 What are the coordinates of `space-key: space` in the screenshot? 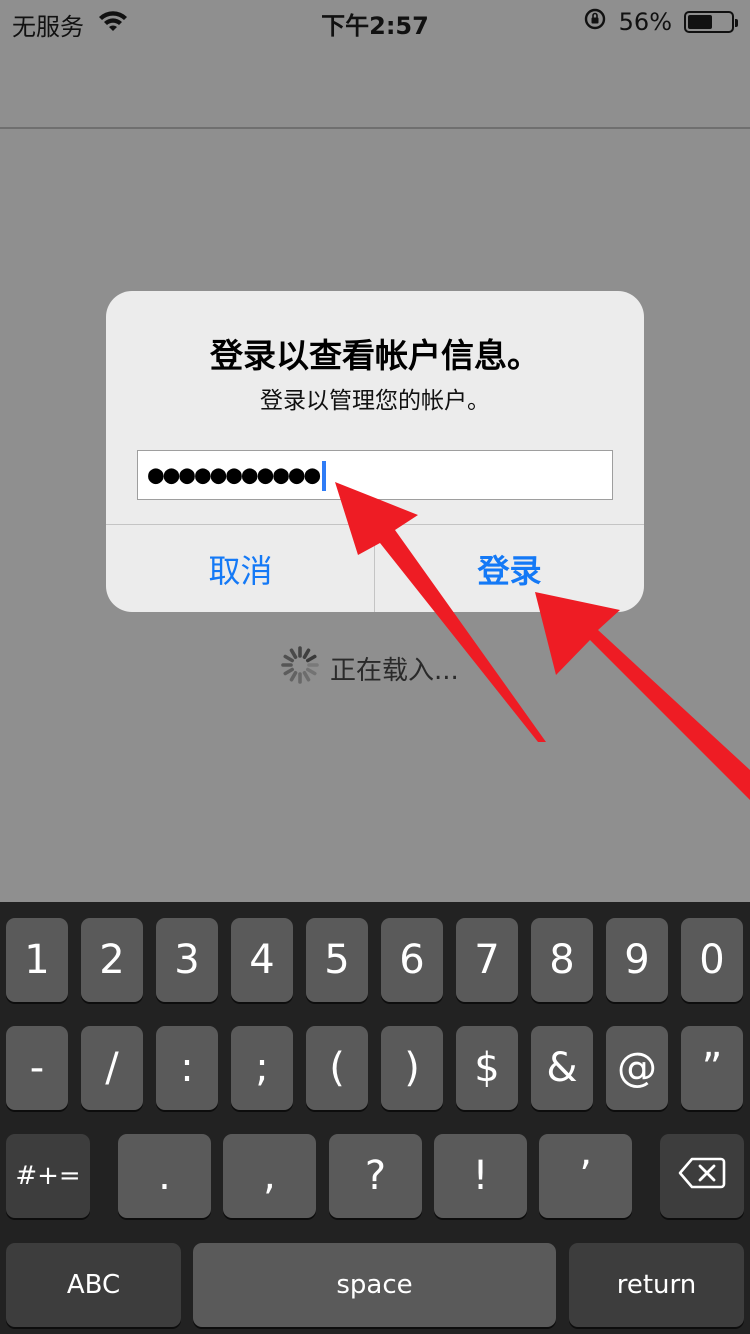 It's located at (374, 1285).